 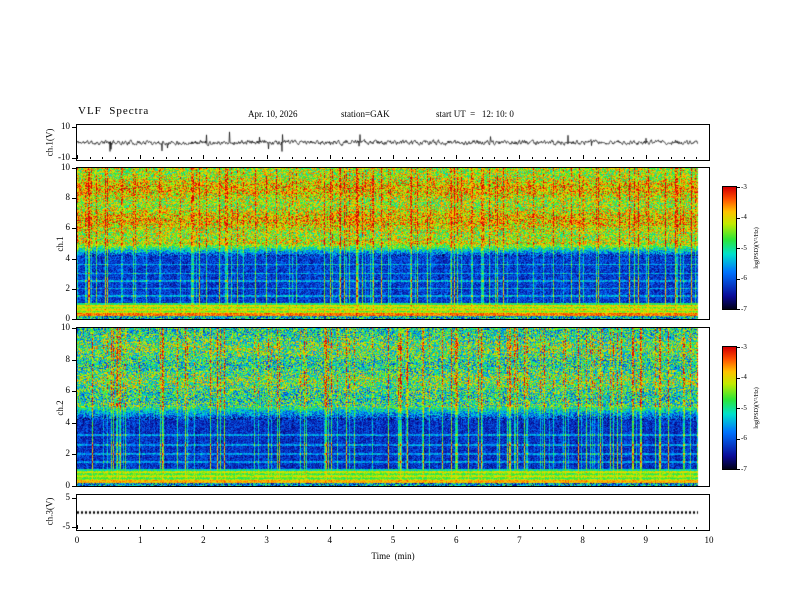 What do you see at coordinates (65, 244) in the screenshot?
I see `ch1-spectrogram-ylabel: ch.1 Frequency (kHz)` at bounding box center [65, 244].